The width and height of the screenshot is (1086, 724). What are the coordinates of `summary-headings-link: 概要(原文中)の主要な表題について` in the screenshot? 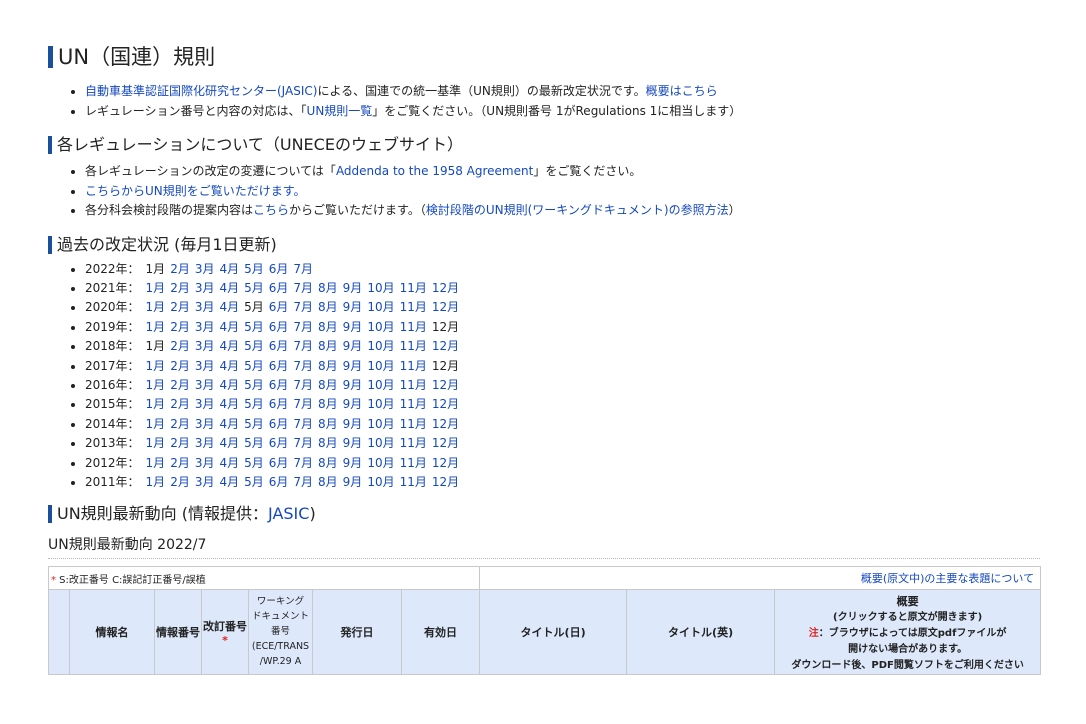 It's located at (947, 578).